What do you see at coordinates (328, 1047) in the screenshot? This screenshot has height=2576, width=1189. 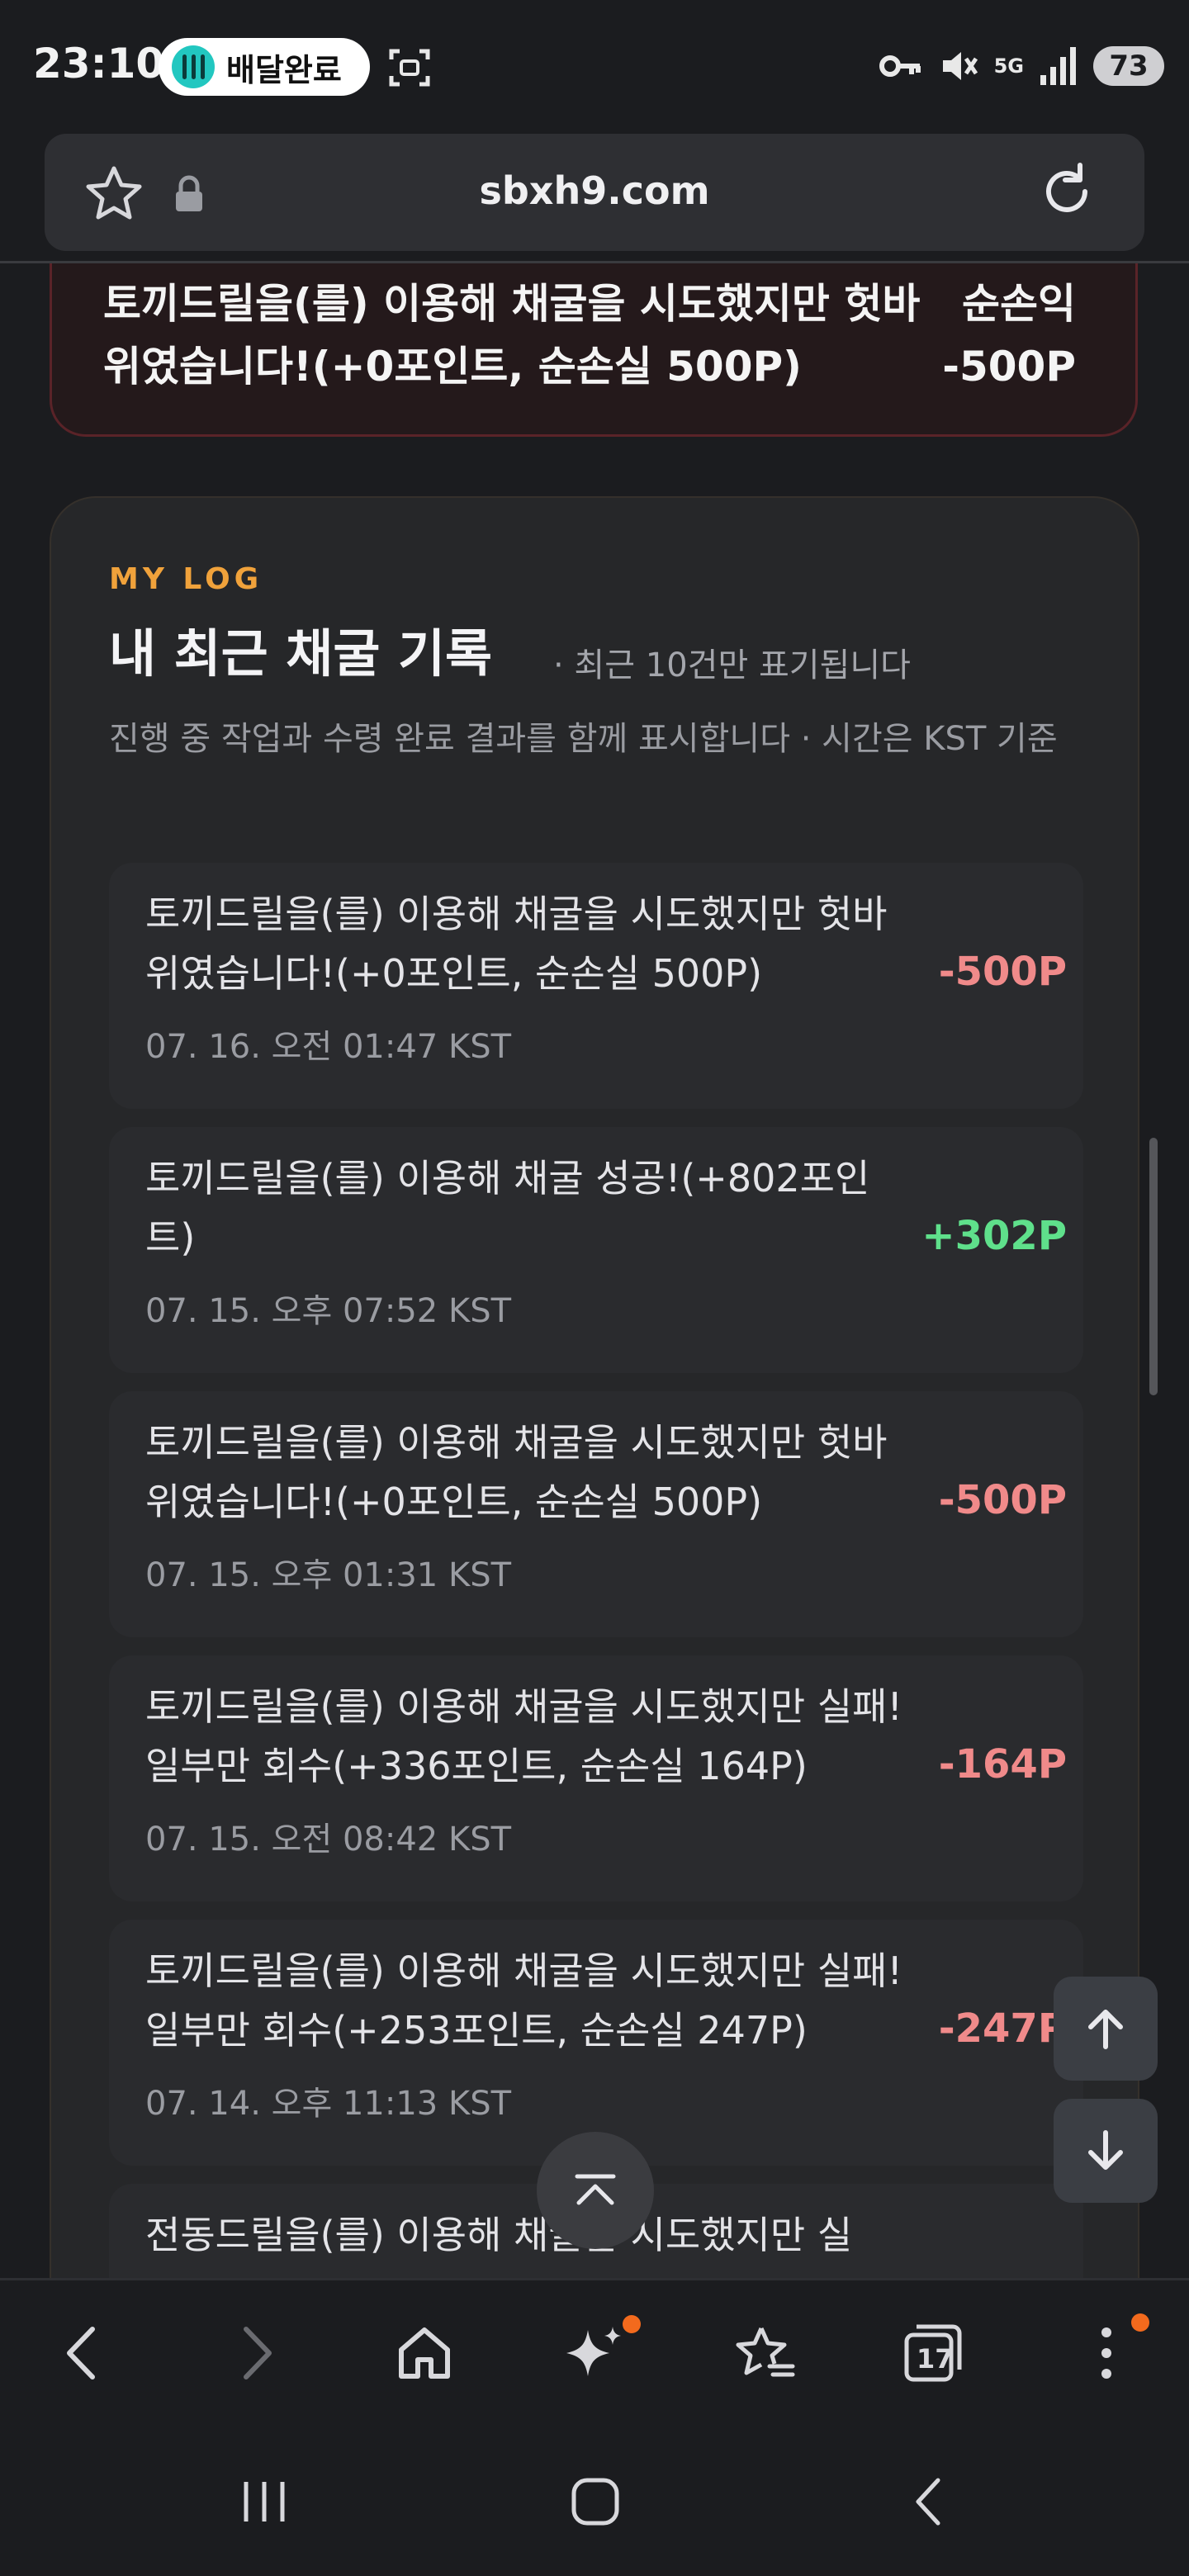 I see `log-item-time: 07. 16. 오전 01:47 KST` at bounding box center [328, 1047].